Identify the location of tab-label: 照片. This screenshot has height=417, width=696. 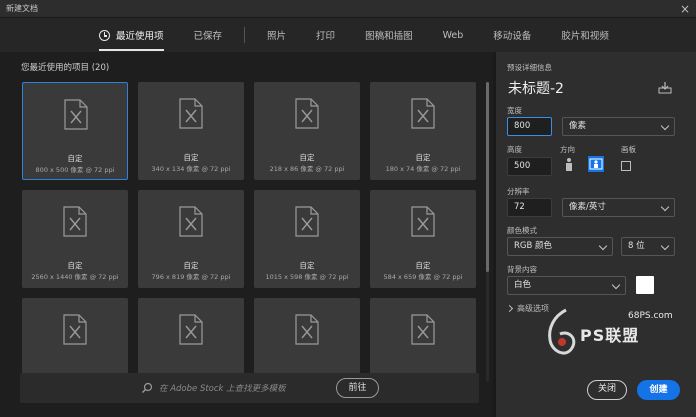
(277, 36).